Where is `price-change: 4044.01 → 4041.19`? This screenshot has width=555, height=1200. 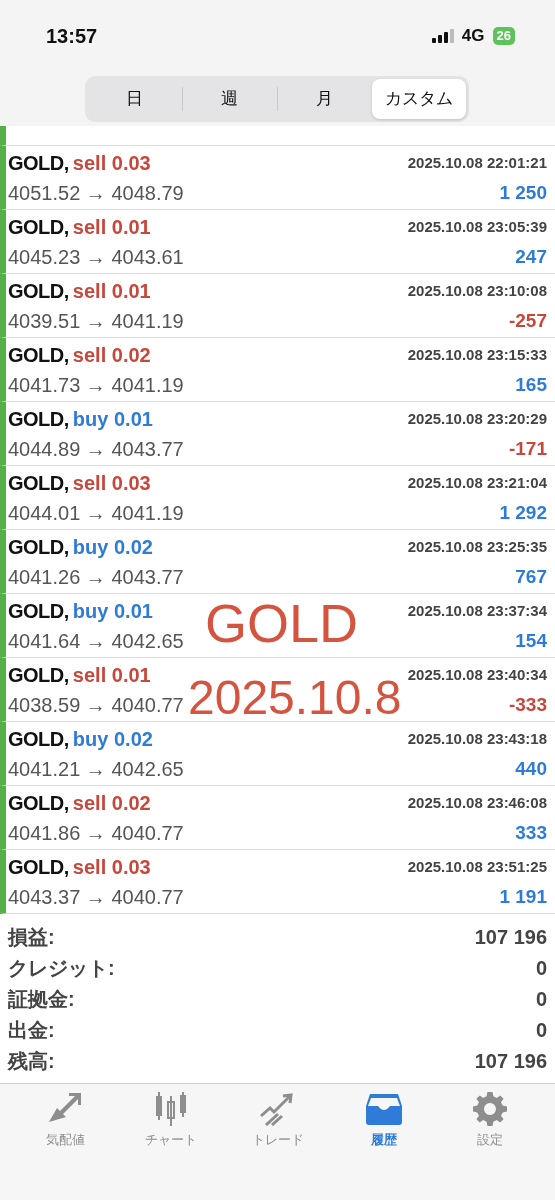
price-change: 4044.01 → 4041.19 is located at coordinates (96, 513).